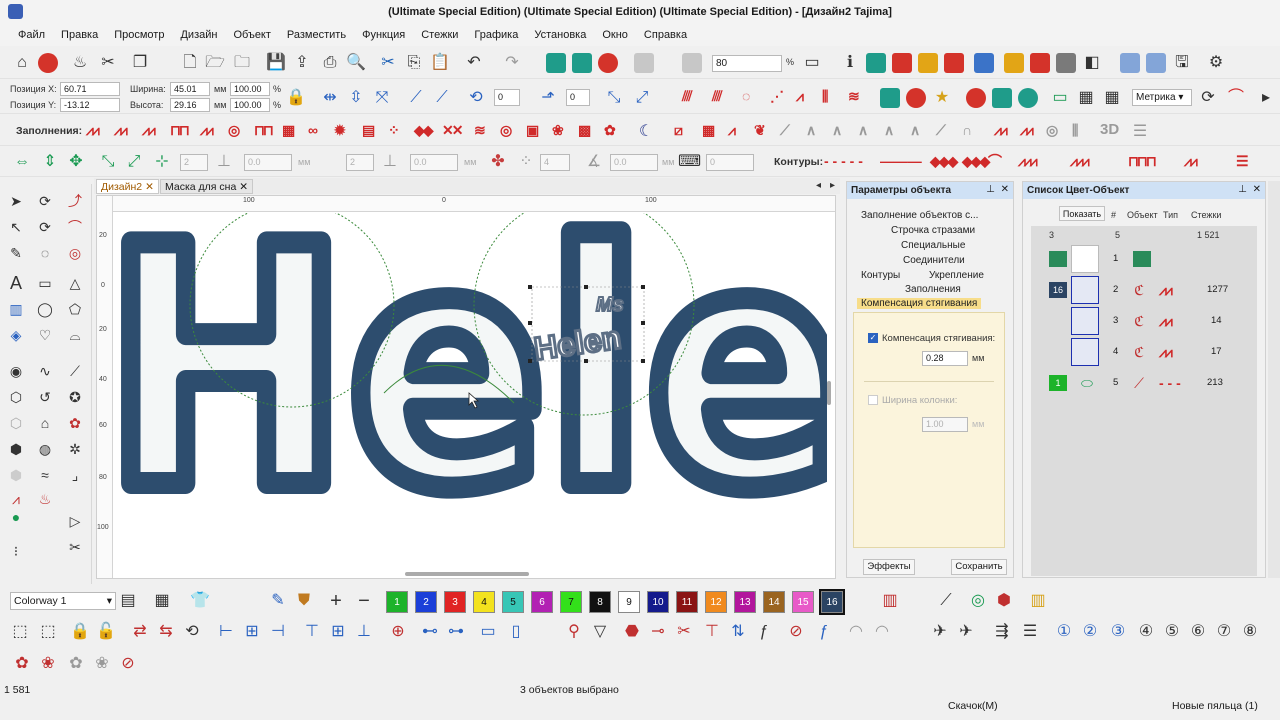 Image resolution: width=1280 pixels, height=720 pixels. I want to click on appliqué-icon, so click(976, 98).